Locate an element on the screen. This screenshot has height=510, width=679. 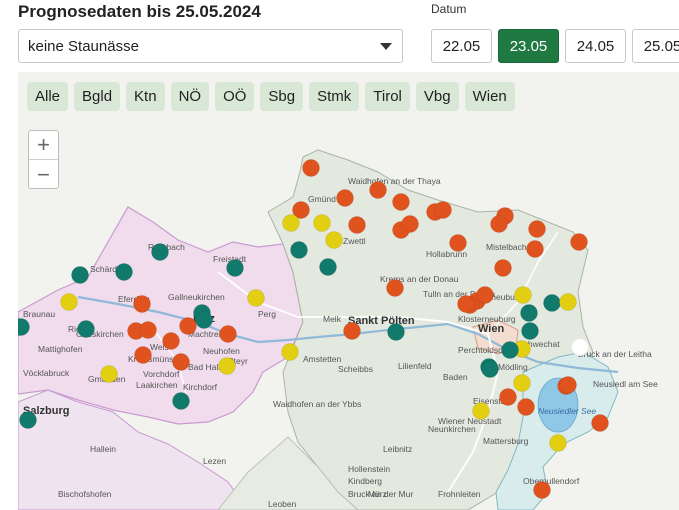
filter-select: keine Staunässe is located at coordinates (210, 46).